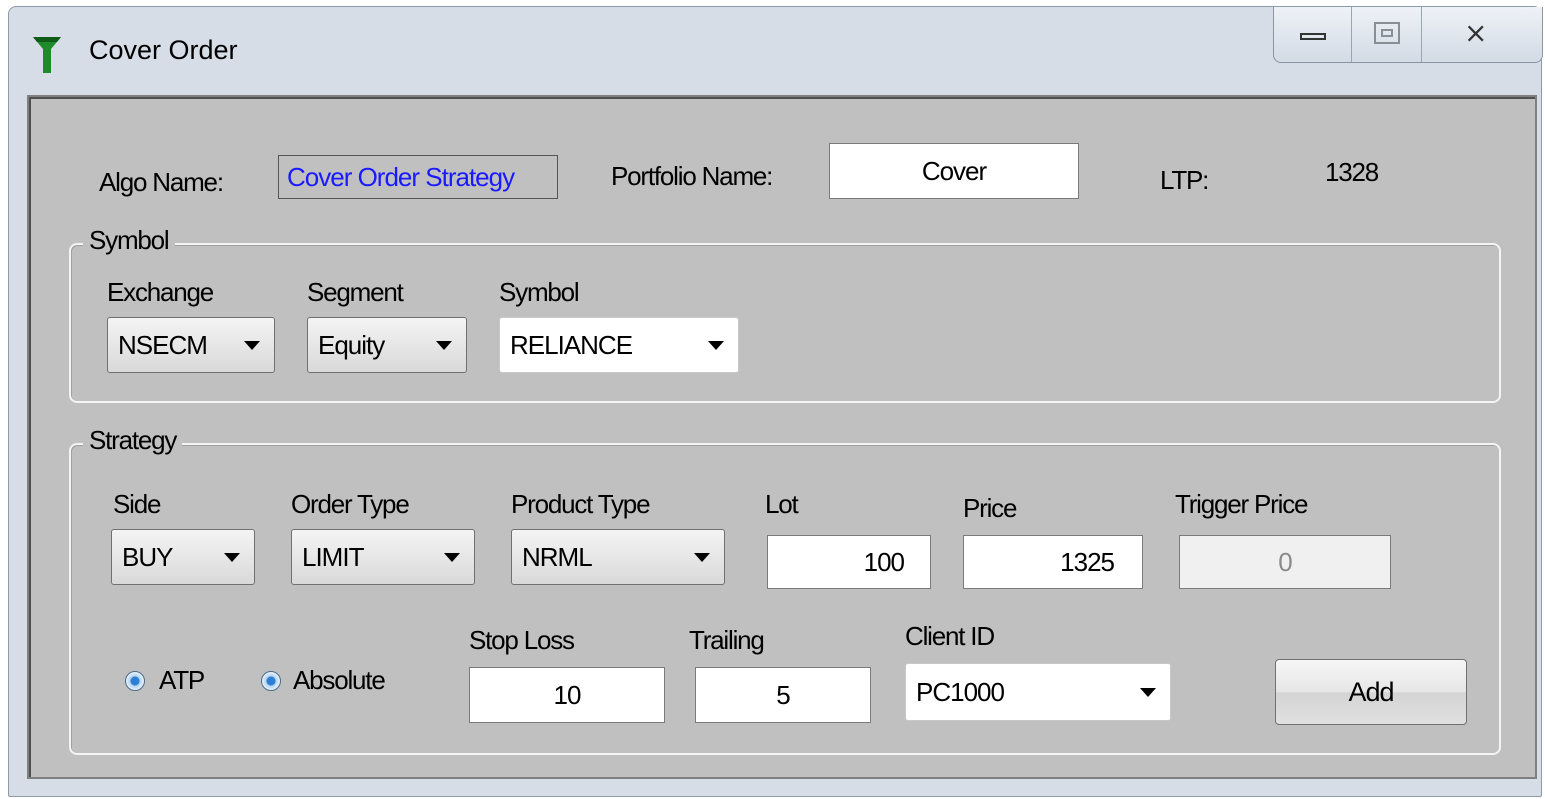 The height and width of the screenshot is (799, 1545). I want to click on order-type-label: Order Type, so click(350, 504).